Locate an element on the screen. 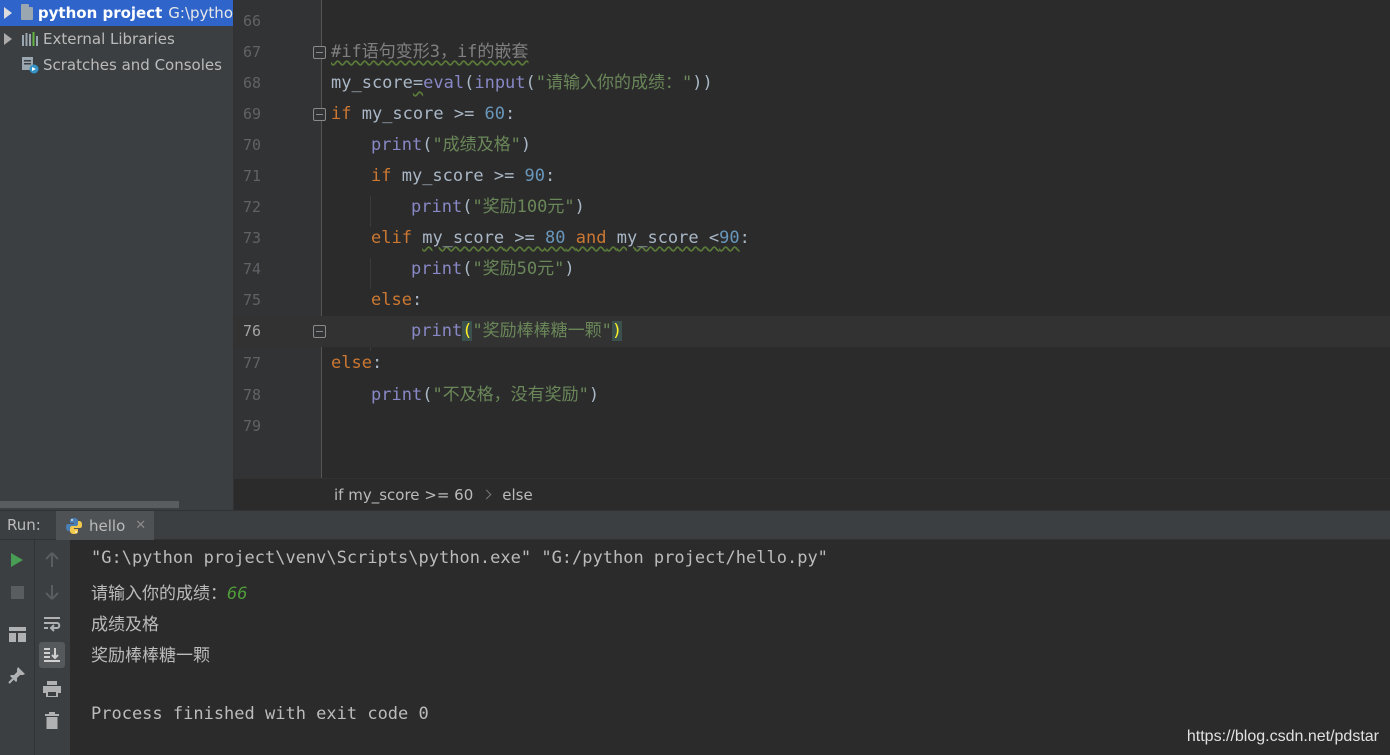  code-token: = is located at coordinates (418, 83).